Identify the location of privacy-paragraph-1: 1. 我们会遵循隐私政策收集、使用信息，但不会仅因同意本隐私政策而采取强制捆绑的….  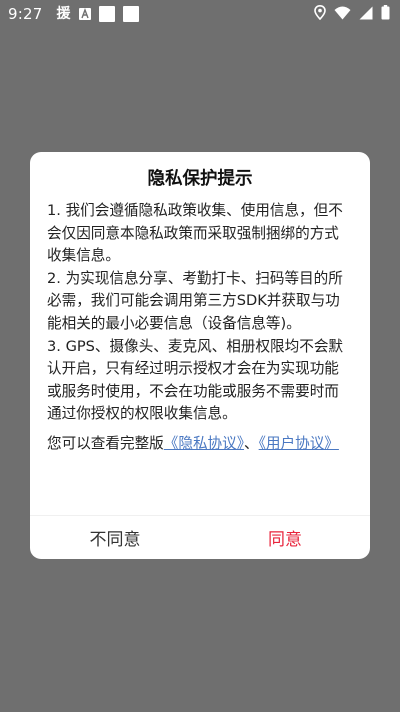
(195, 233).